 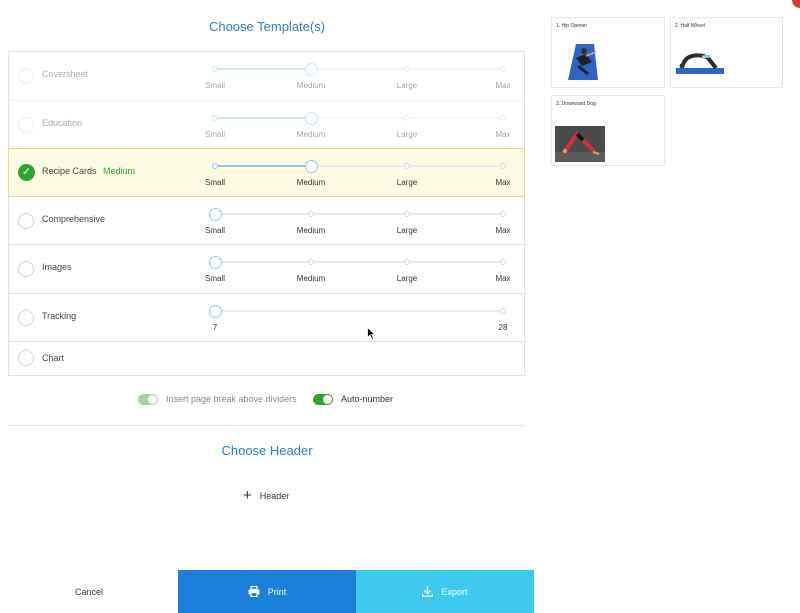 I want to click on auto-number-label: Auto-number, so click(x=367, y=399).